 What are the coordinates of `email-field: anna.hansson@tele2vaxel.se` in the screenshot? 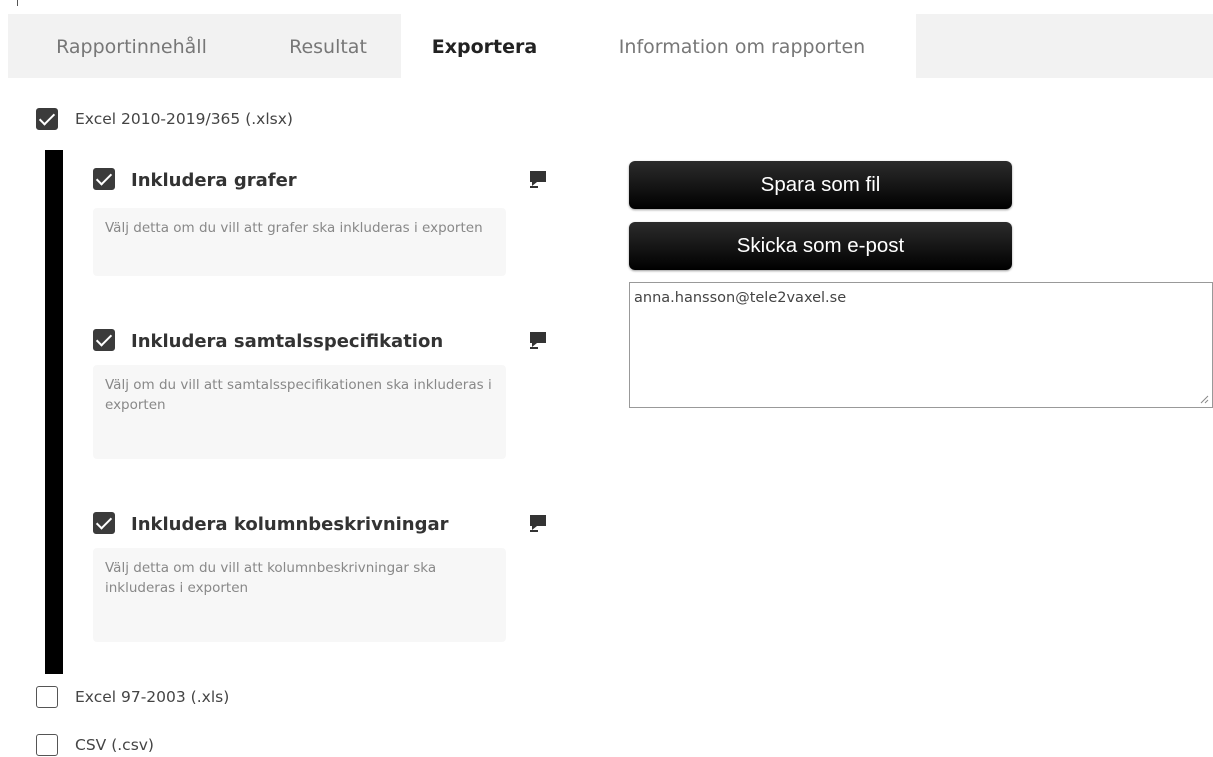 It's located at (921, 345).